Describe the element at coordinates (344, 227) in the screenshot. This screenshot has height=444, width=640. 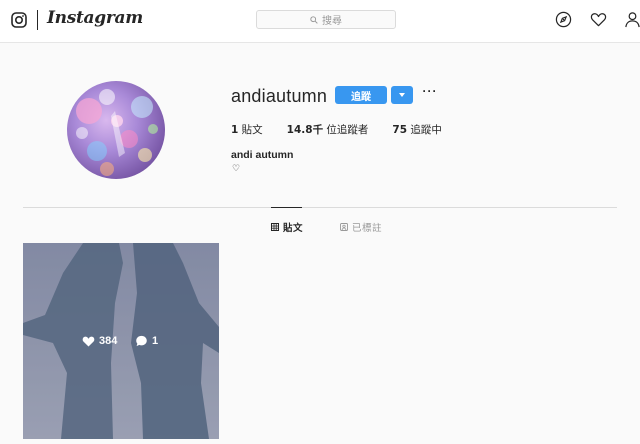
I see `tag-icon` at that location.